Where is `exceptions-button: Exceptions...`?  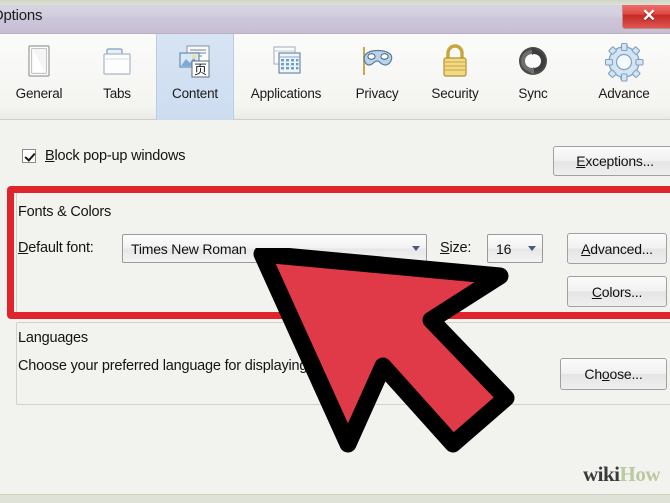 exceptions-button: Exceptions... is located at coordinates (611, 161).